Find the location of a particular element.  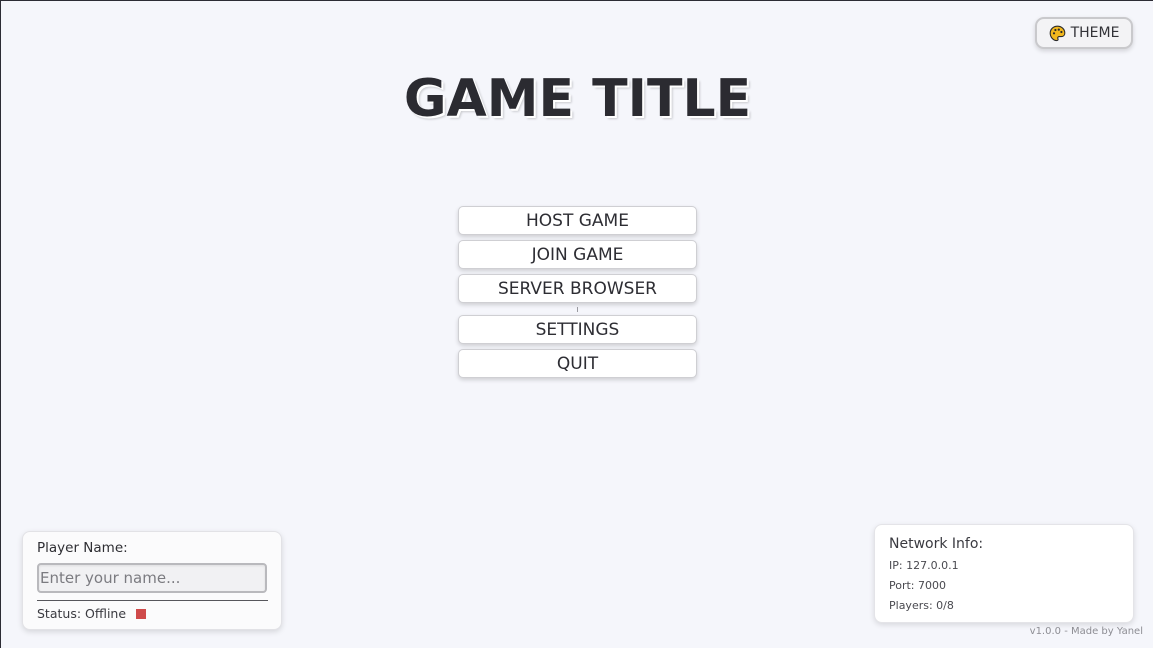

status-row: Status: Offline is located at coordinates (92, 613).